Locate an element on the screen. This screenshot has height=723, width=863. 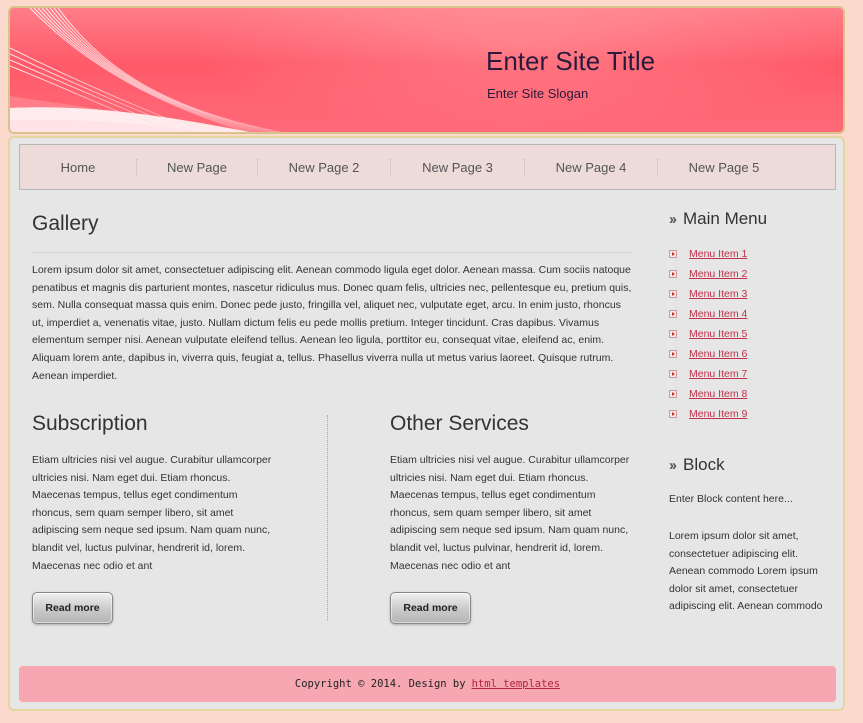
block-heading: ›› Block is located at coordinates (697, 465).